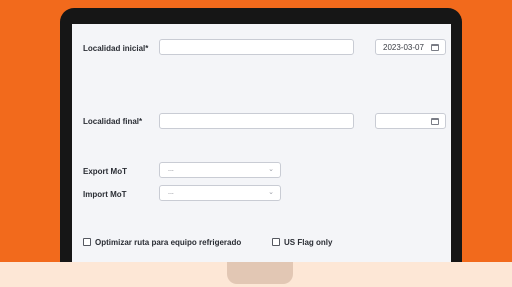 The height and width of the screenshot is (287, 512). I want to click on origin-date-value: 2023-03-07, so click(403, 47).